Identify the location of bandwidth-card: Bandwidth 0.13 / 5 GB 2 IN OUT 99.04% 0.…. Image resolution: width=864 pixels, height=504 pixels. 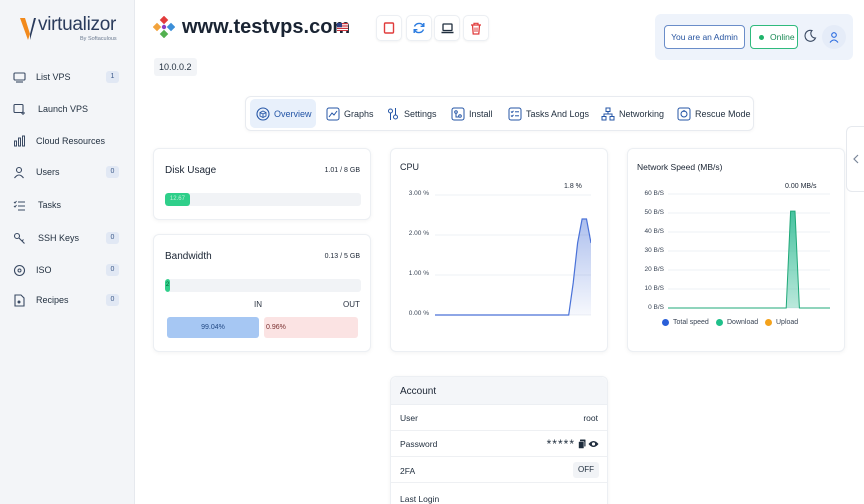
(262, 293).